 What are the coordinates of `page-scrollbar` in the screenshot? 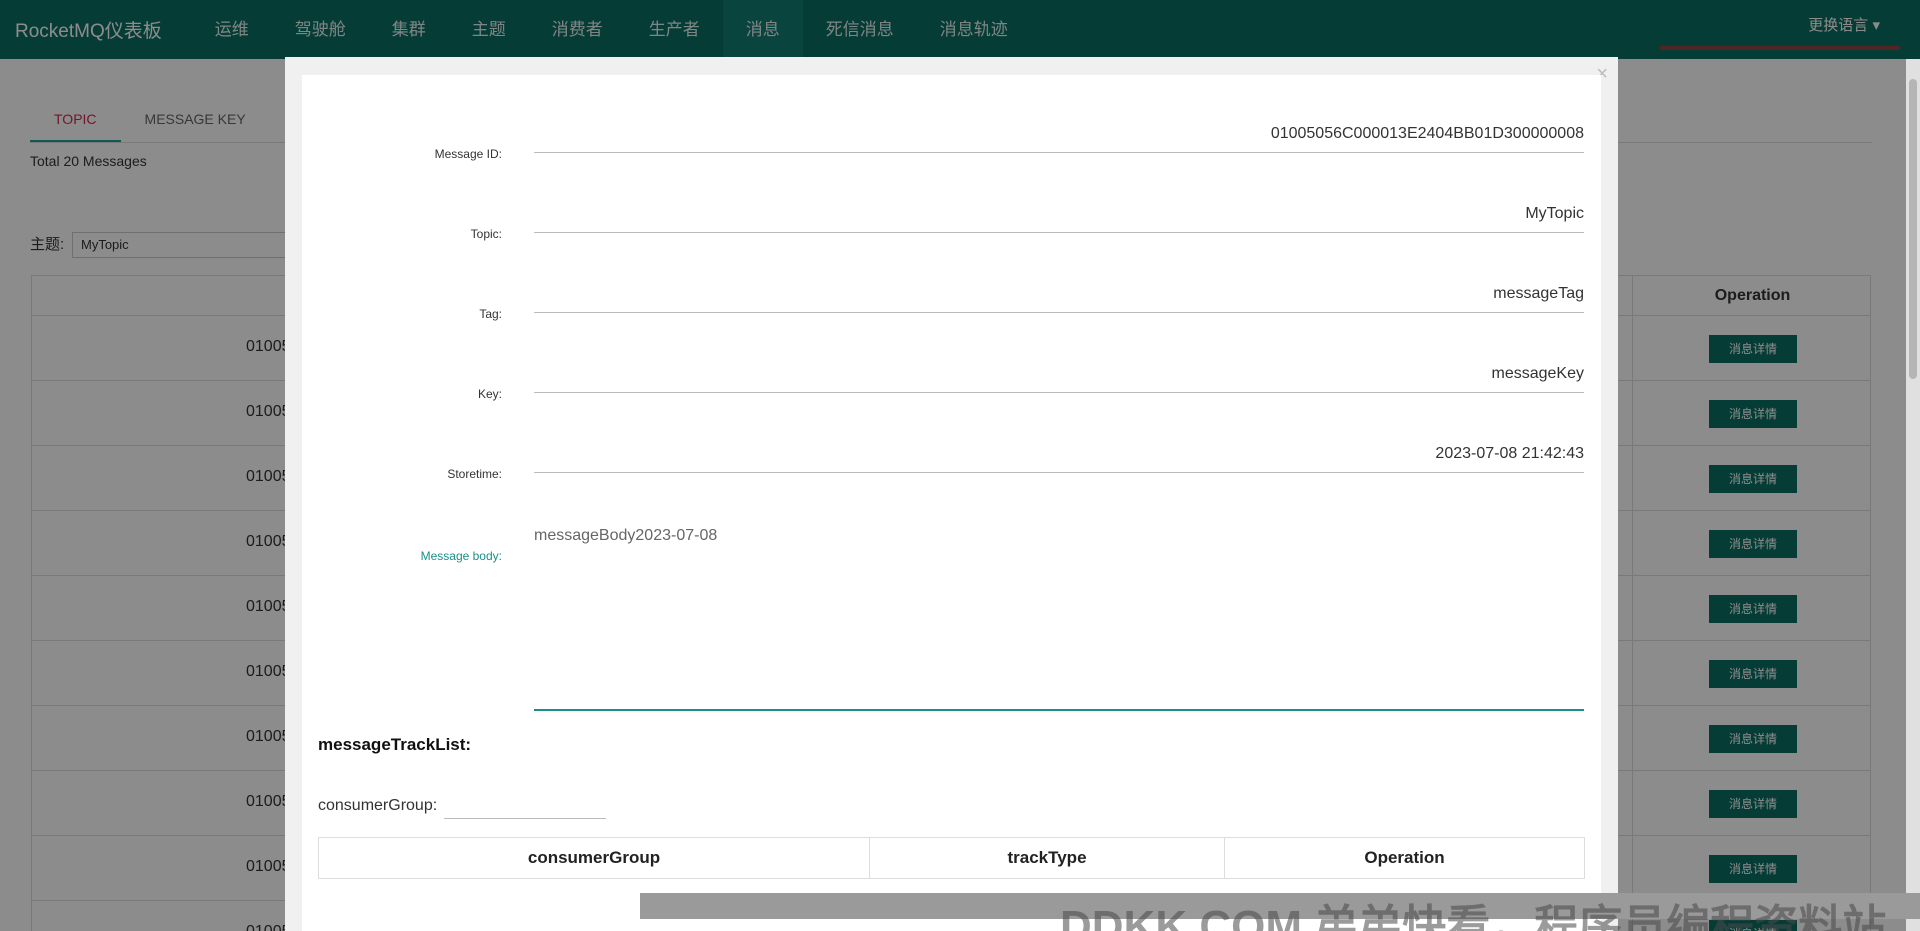 It's located at (1913, 495).